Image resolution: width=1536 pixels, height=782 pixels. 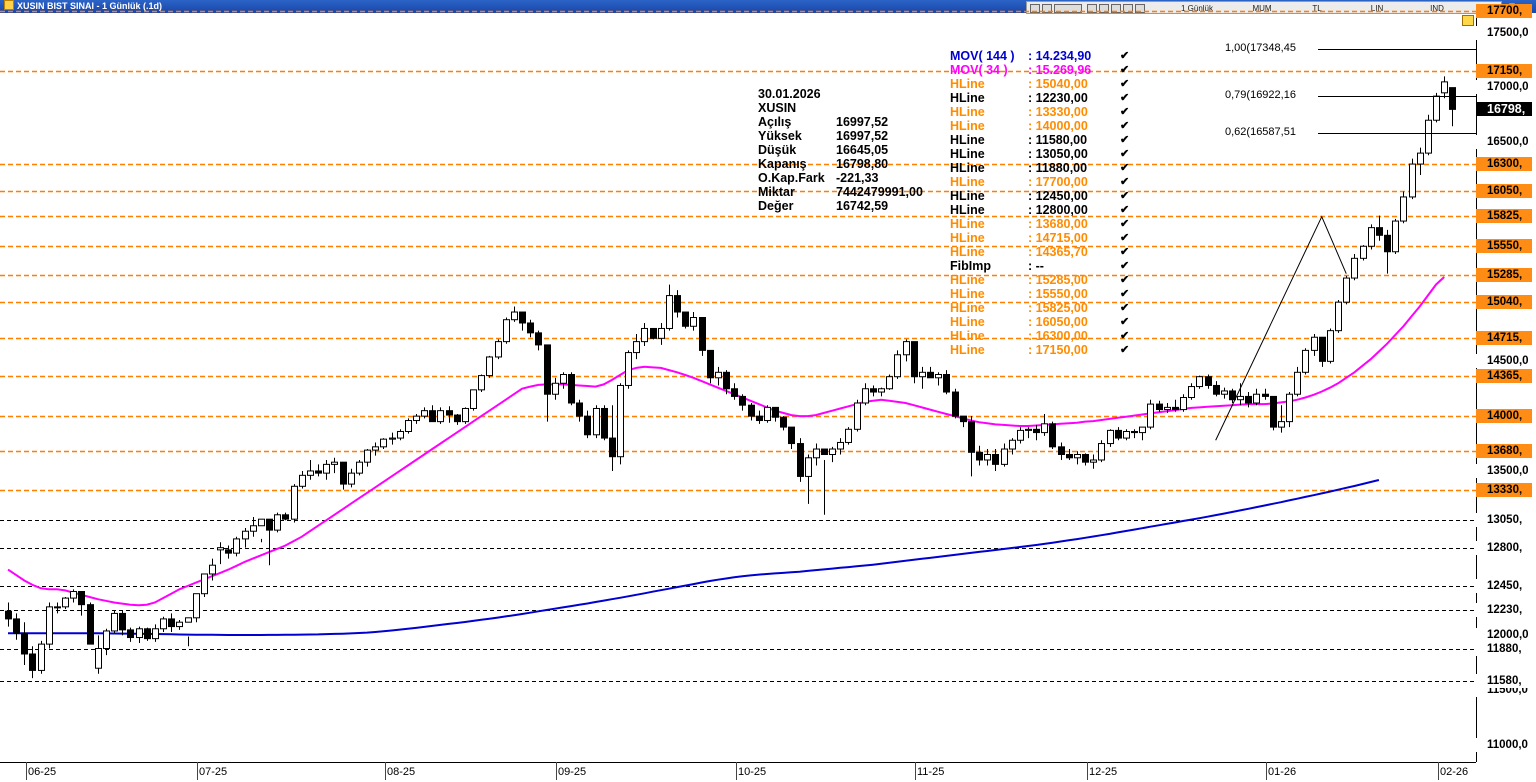 What do you see at coordinates (1504, 548) in the screenshot?
I see `hline-price-label: 12800,` at bounding box center [1504, 548].